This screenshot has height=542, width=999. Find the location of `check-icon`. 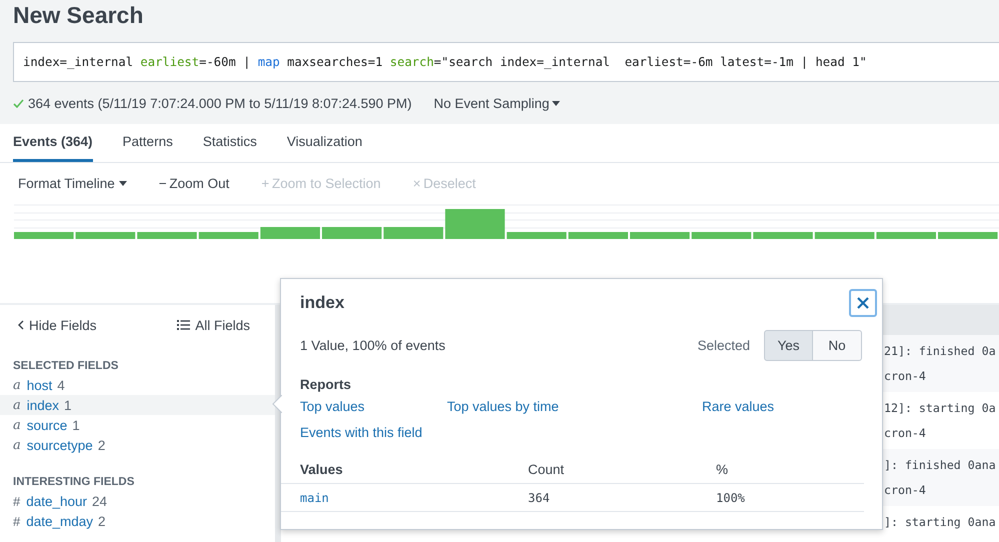

check-icon is located at coordinates (18, 103).